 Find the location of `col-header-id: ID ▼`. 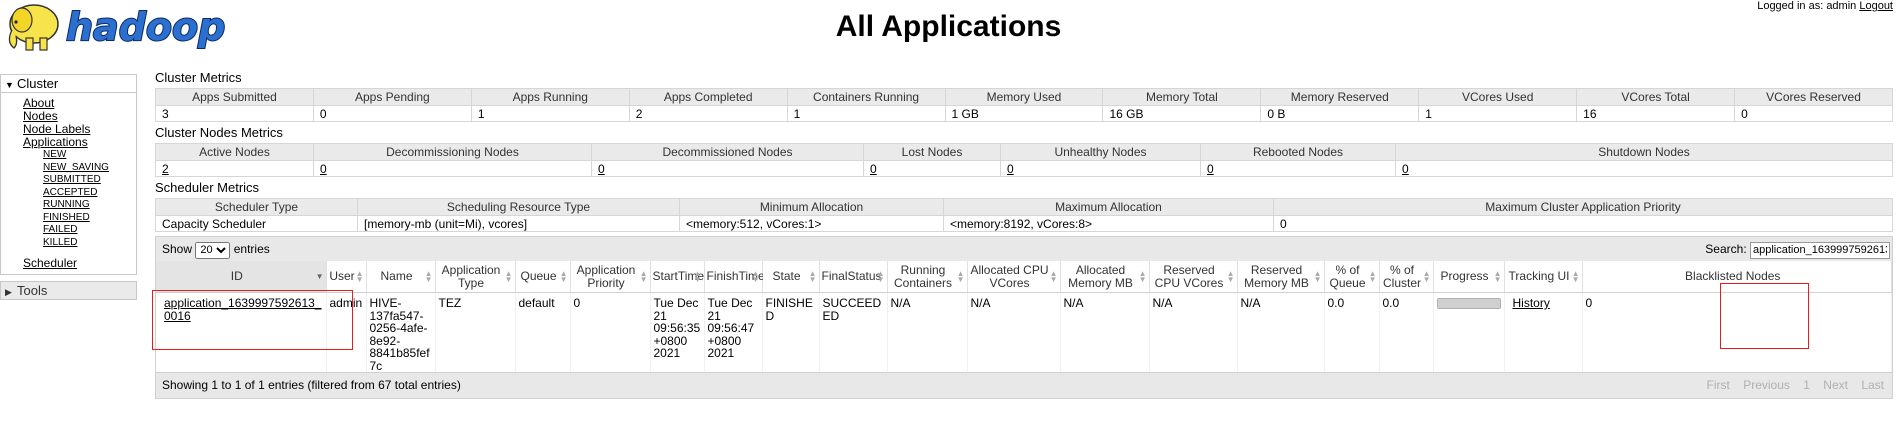

col-header-id: ID ▼ is located at coordinates (241, 277).